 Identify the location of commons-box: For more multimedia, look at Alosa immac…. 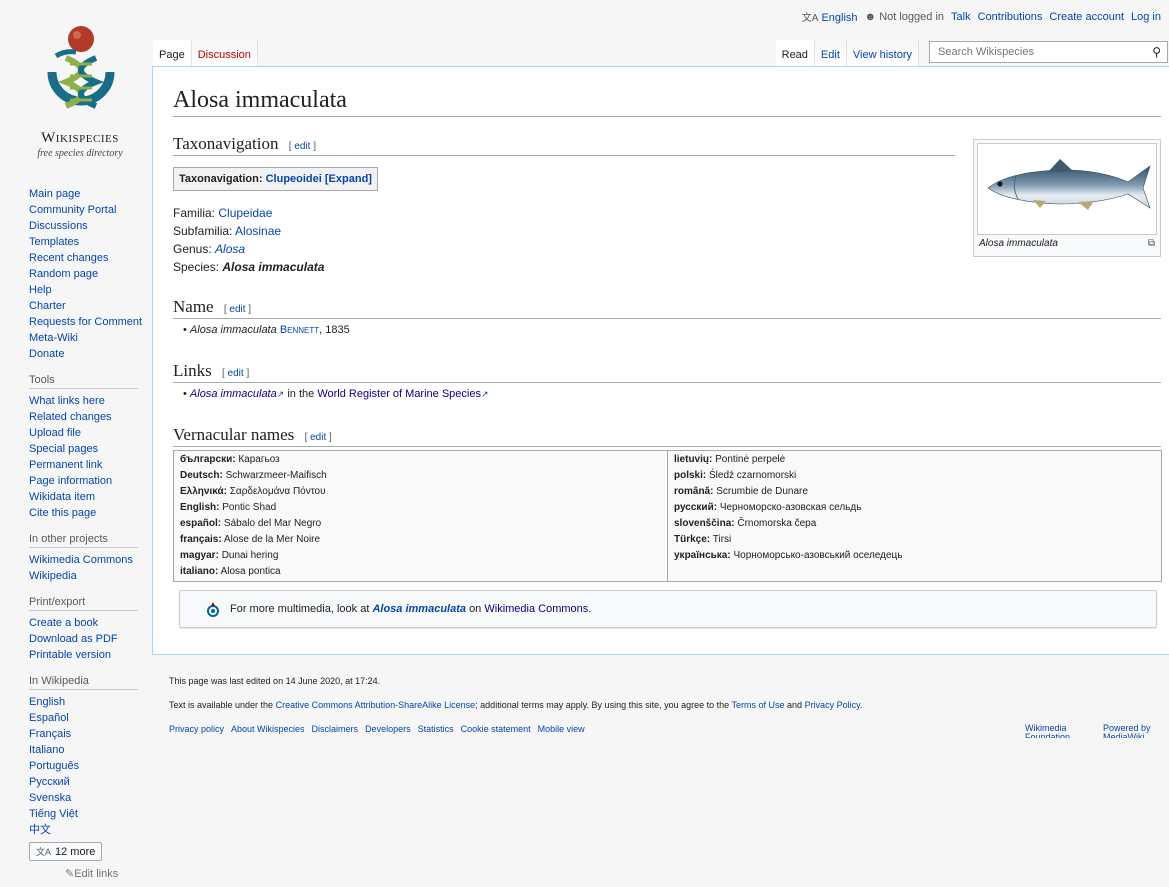
(668, 609).